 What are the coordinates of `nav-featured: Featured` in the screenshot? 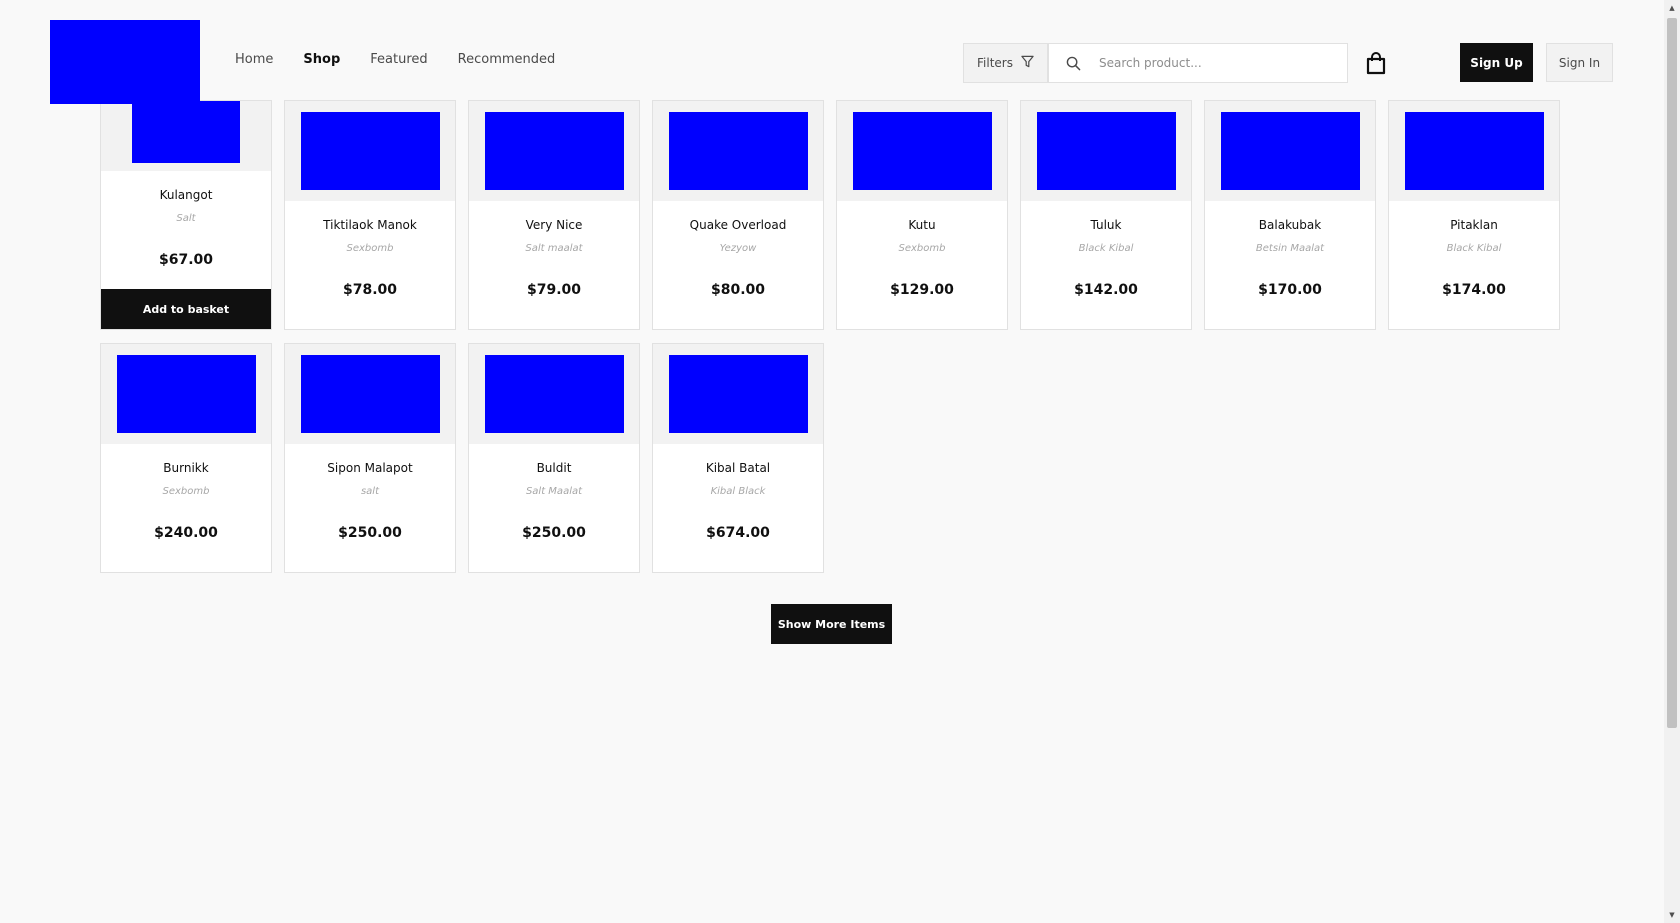 It's located at (398, 59).